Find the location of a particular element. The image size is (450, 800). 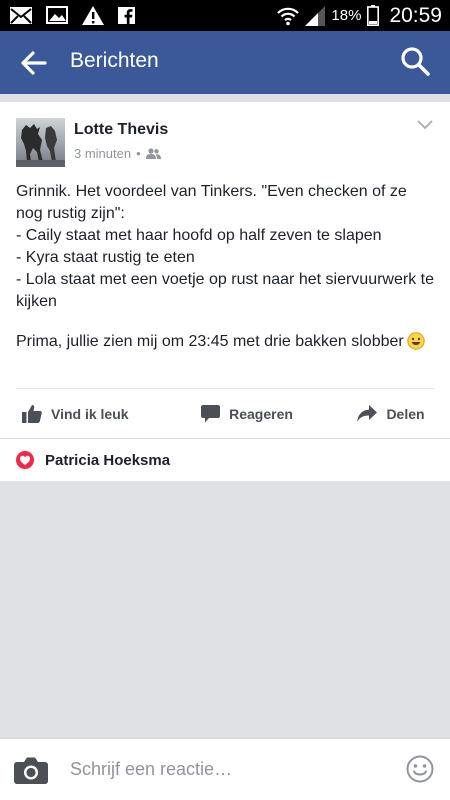

avatar is located at coordinates (40, 142).